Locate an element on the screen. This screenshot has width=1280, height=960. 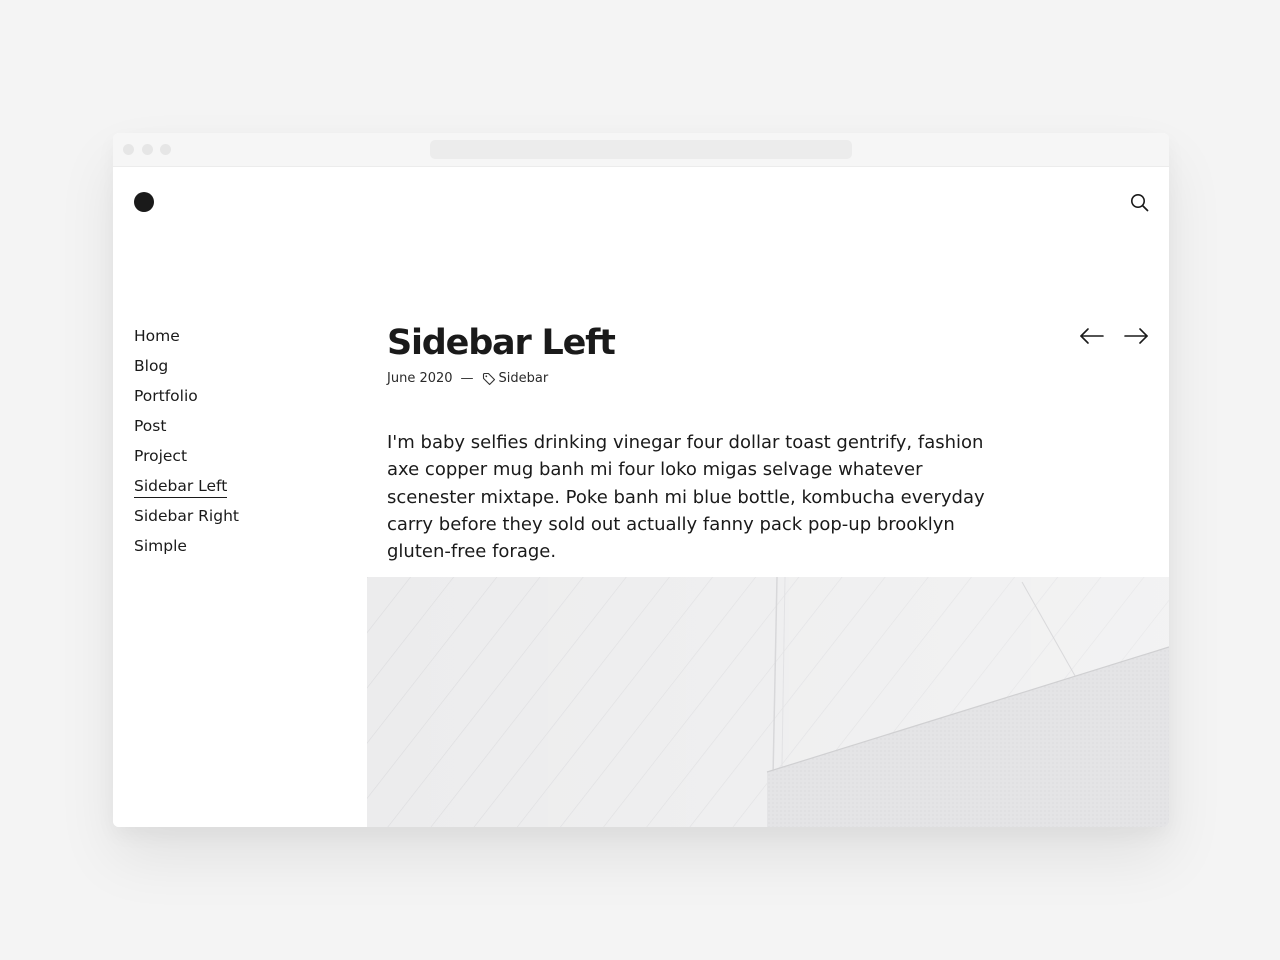
nav-item-label: Simple is located at coordinates (160, 546).